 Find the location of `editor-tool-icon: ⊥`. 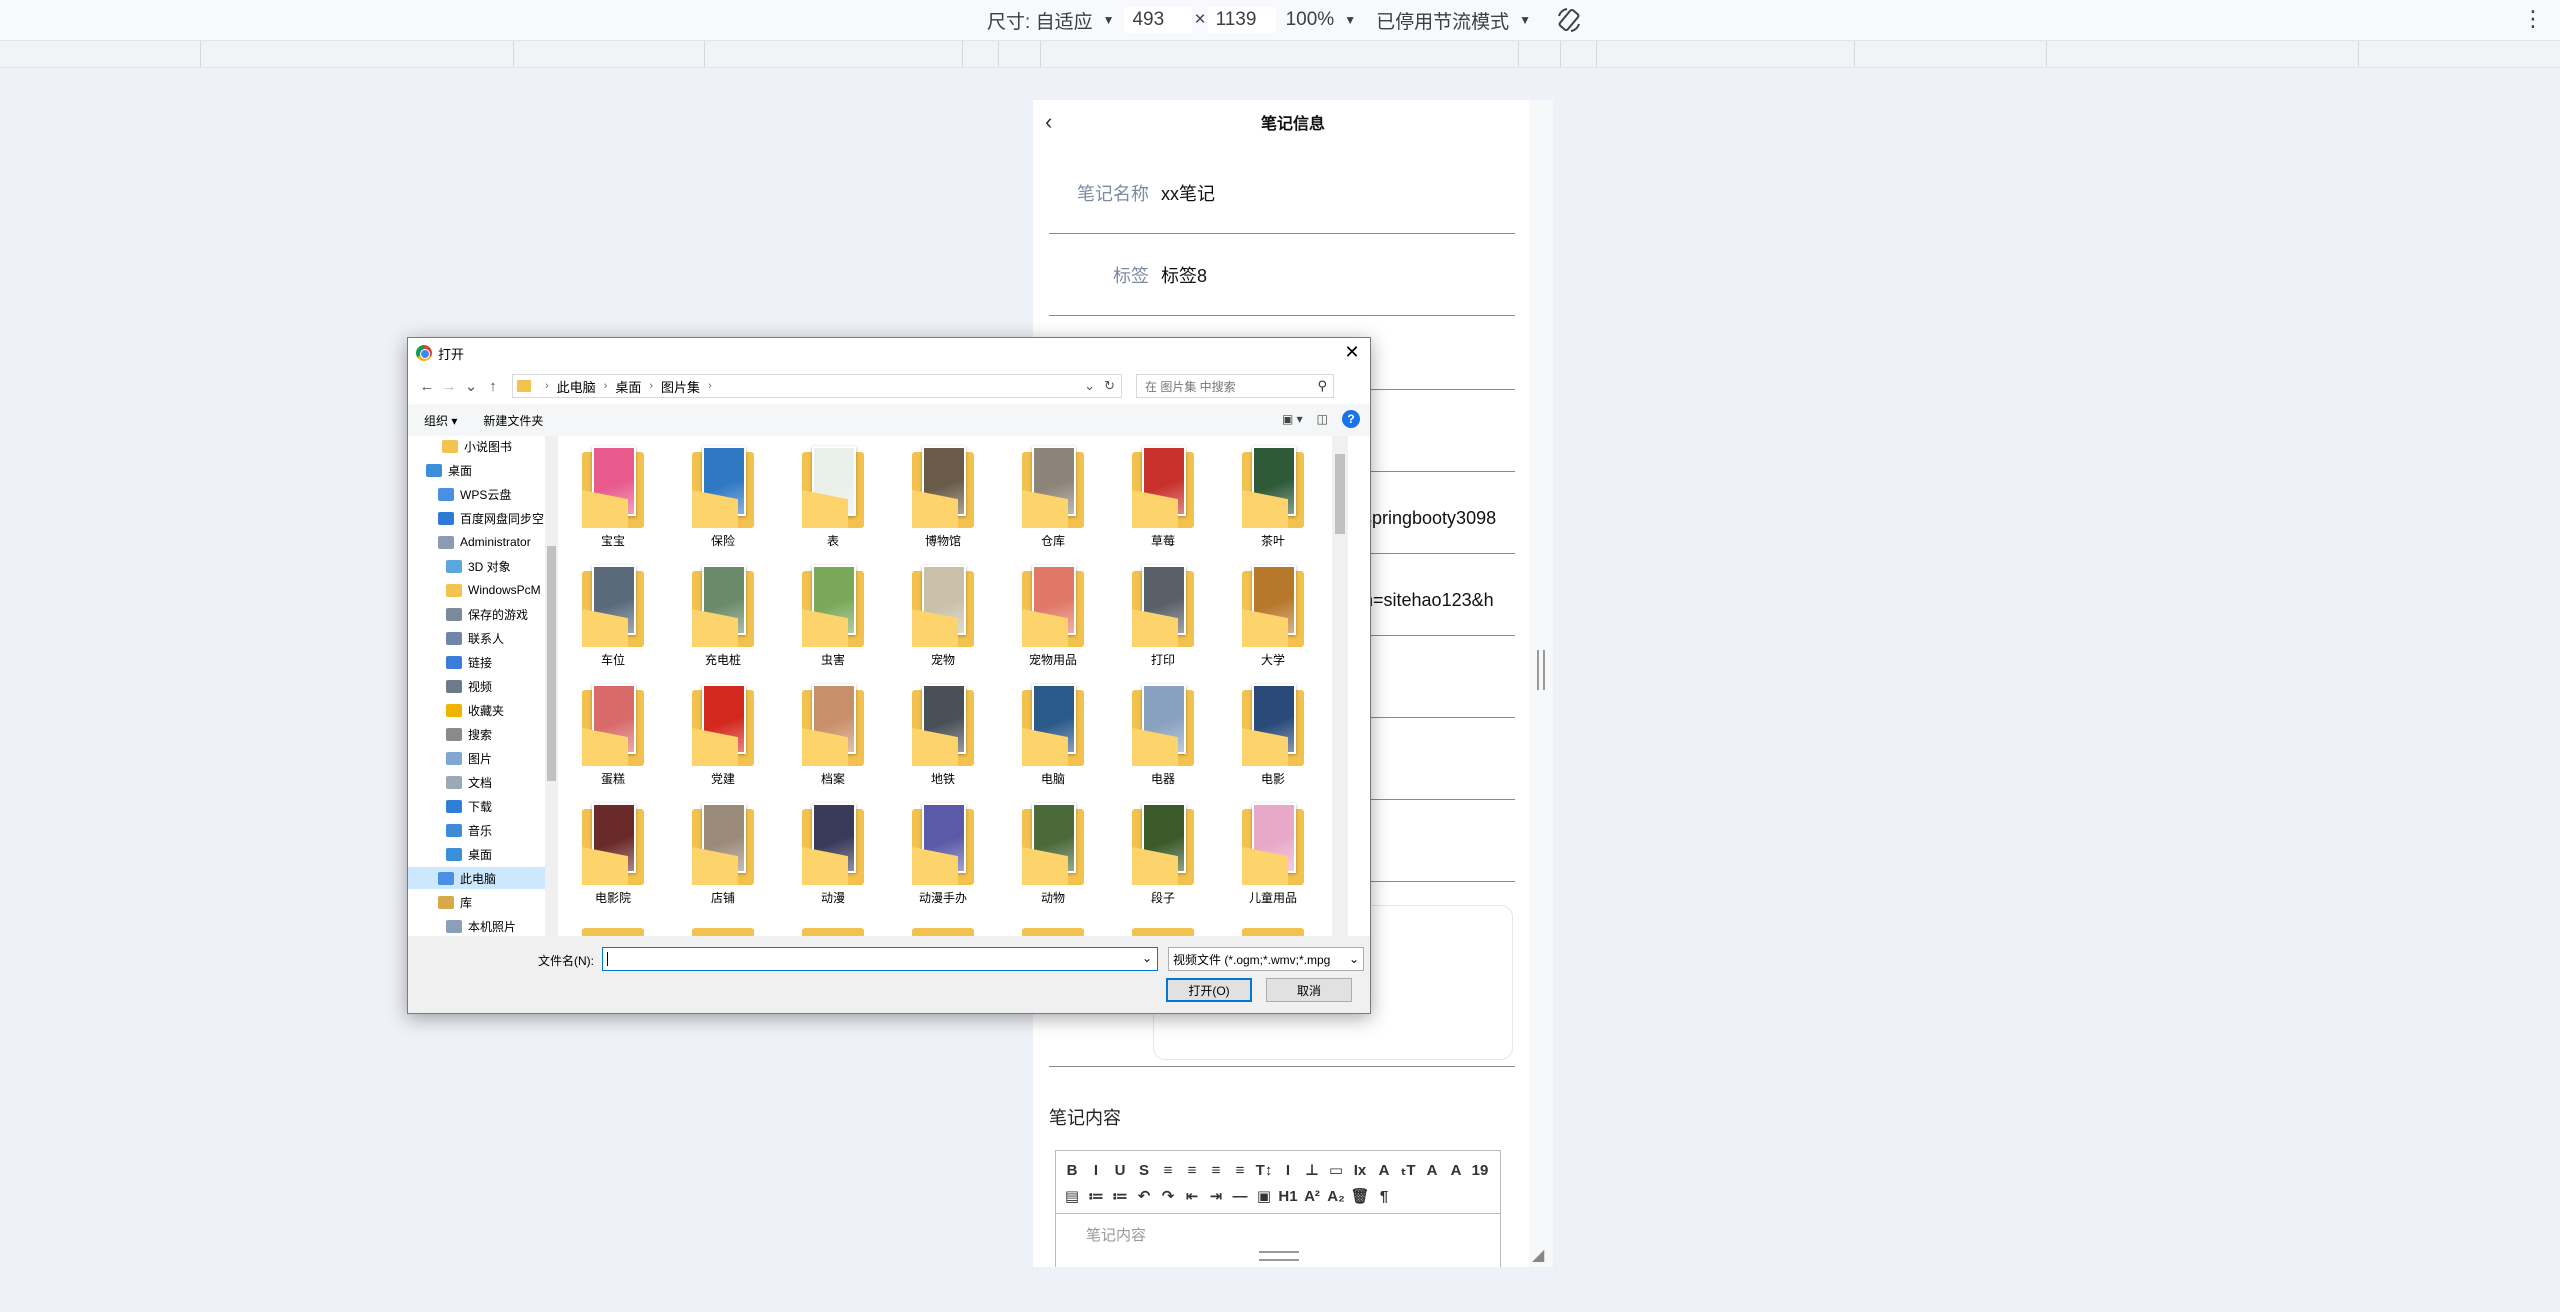

editor-tool-icon: ⊥ is located at coordinates (1312, 1170).